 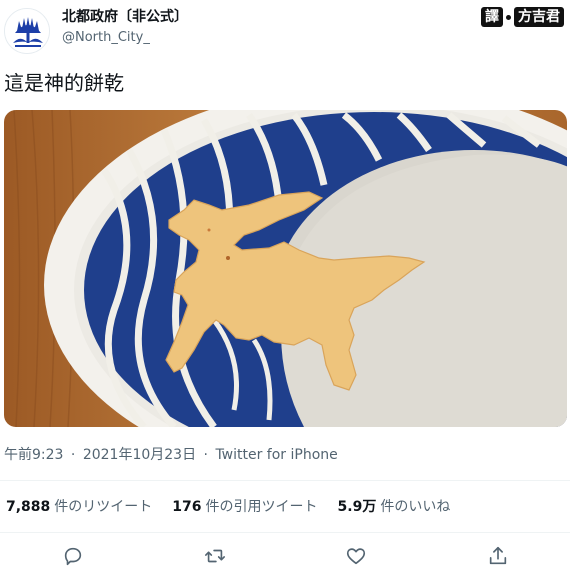 What do you see at coordinates (103, 507) in the screenshot?
I see `retweet-label: 件のリツイート` at bounding box center [103, 507].